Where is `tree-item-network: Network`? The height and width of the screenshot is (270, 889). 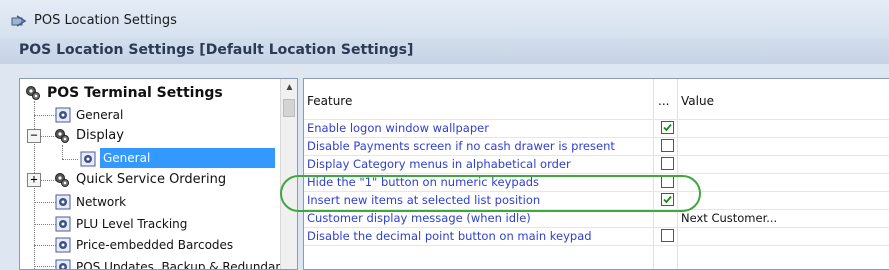 tree-item-network: Network is located at coordinates (101, 202).